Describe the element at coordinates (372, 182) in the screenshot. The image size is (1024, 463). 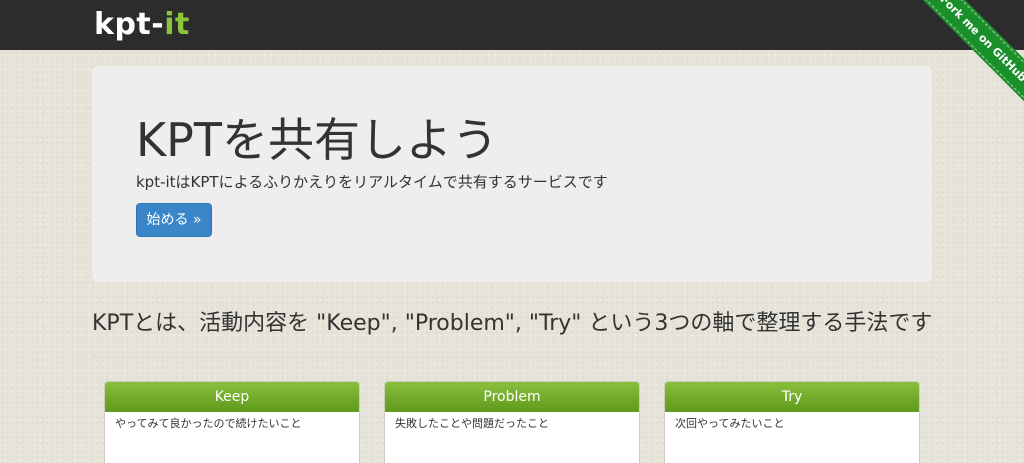
I see `hero-subtitle: kpt-itはKPTによるふりかえりをリアルタイムで共有するサービスです` at that location.